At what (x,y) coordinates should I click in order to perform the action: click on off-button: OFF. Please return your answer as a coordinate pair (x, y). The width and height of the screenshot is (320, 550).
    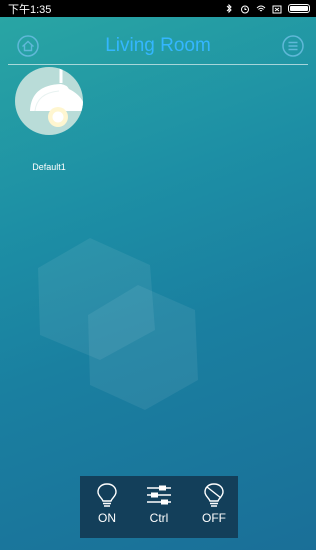
    Looking at the image, I should click on (214, 508).